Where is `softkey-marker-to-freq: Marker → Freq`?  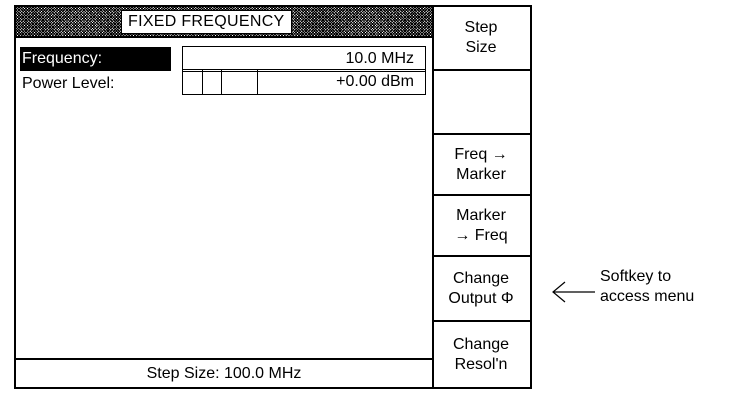 softkey-marker-to-freq: Marker → Freq is located at coordinates (481, 226).